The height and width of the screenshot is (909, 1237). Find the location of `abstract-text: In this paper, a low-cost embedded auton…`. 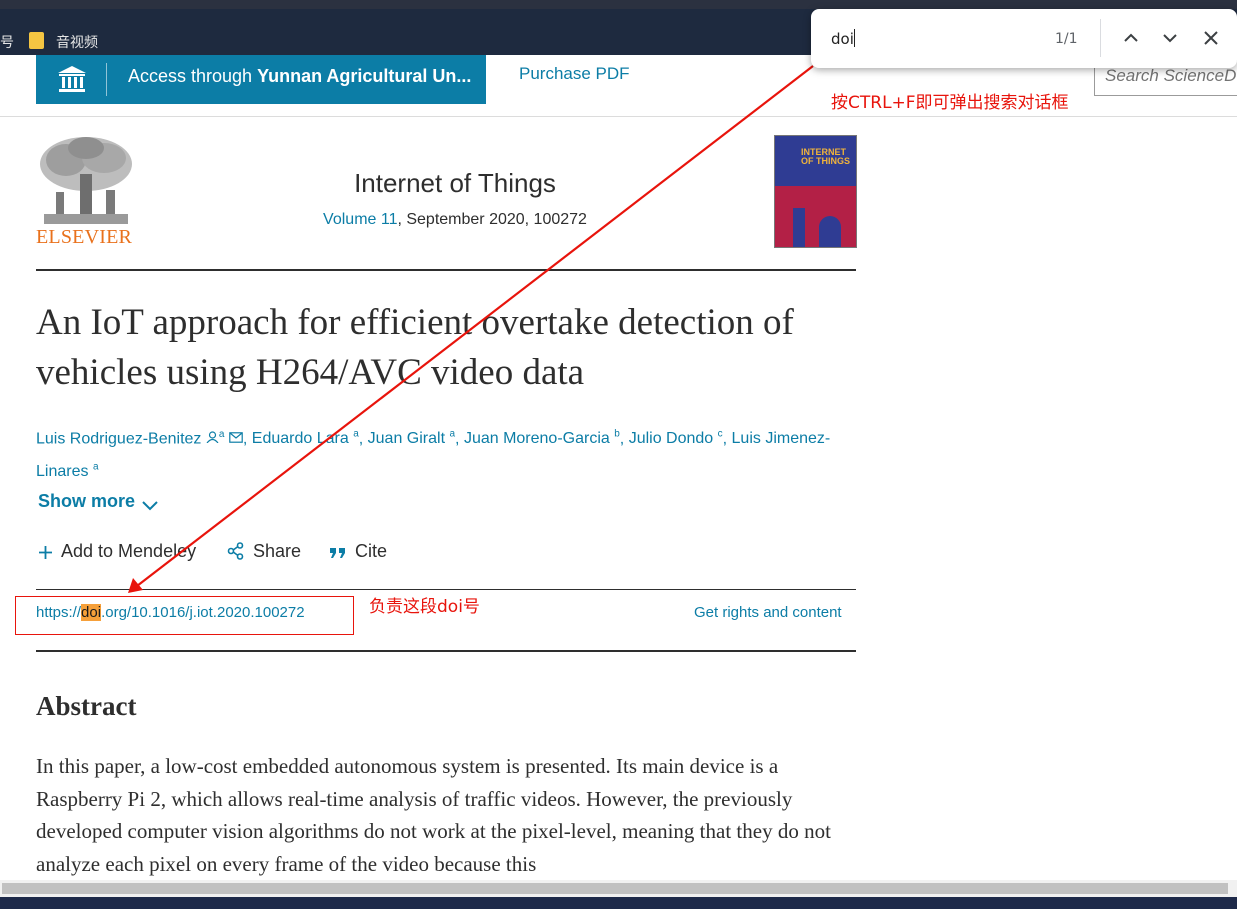

abstract-text: In this paper, a low-cost embedded auton… is located at coordinates (433, 815).